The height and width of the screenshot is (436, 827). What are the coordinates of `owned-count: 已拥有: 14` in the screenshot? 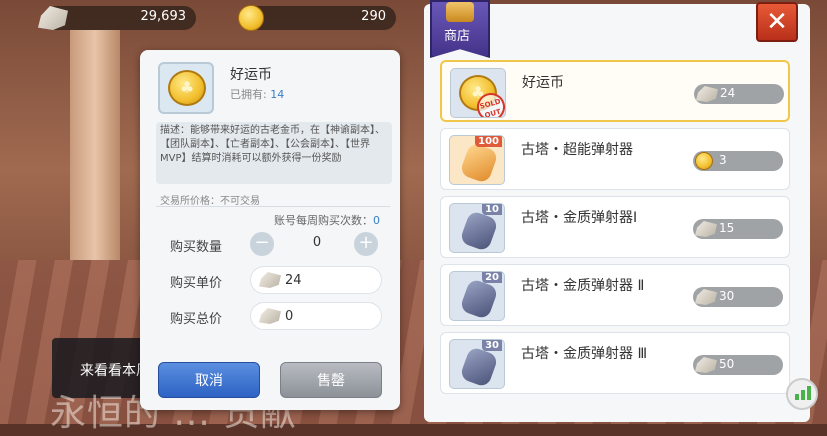 It's located at (257, 94).